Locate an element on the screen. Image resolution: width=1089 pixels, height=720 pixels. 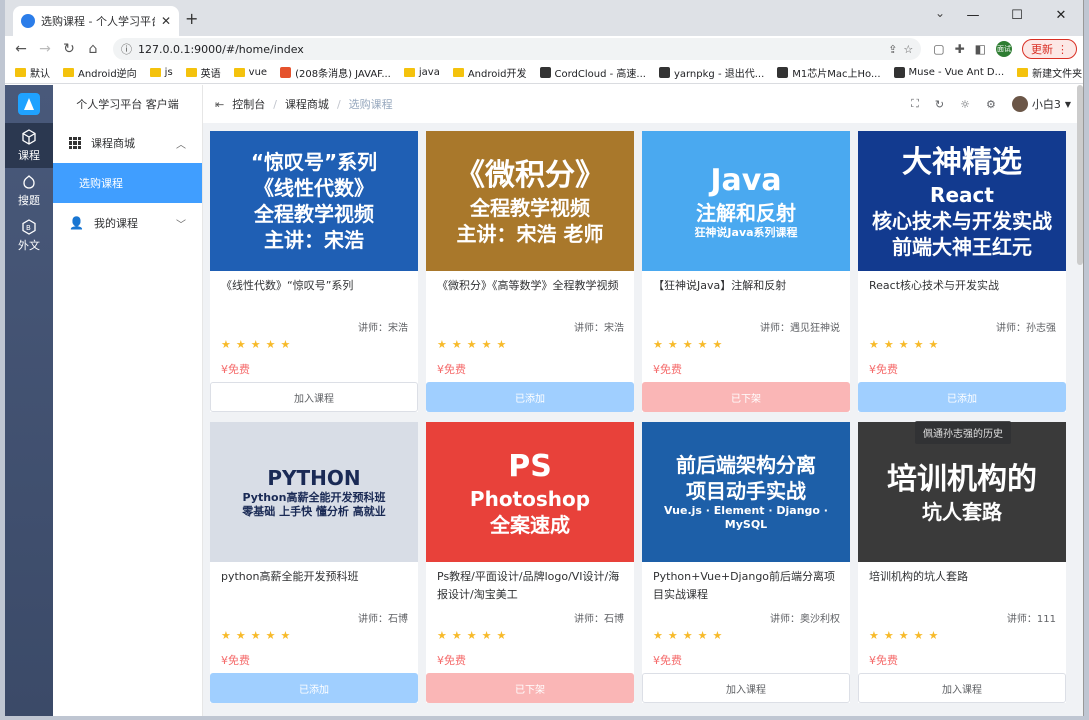
menu-select-course: 选购课程 is located at coordinates (127, 183).